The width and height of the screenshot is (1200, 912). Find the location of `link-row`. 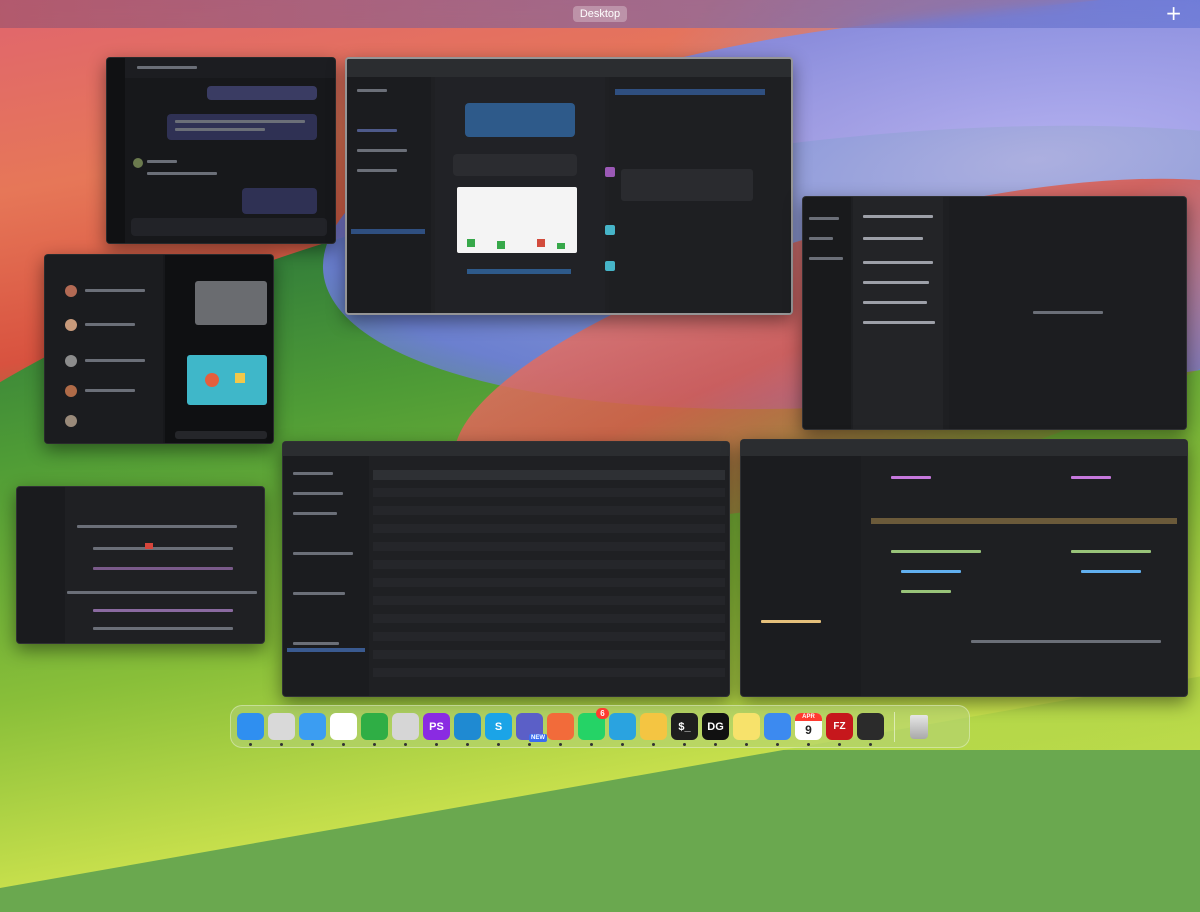

link-row is located at coordinates (519, 271).